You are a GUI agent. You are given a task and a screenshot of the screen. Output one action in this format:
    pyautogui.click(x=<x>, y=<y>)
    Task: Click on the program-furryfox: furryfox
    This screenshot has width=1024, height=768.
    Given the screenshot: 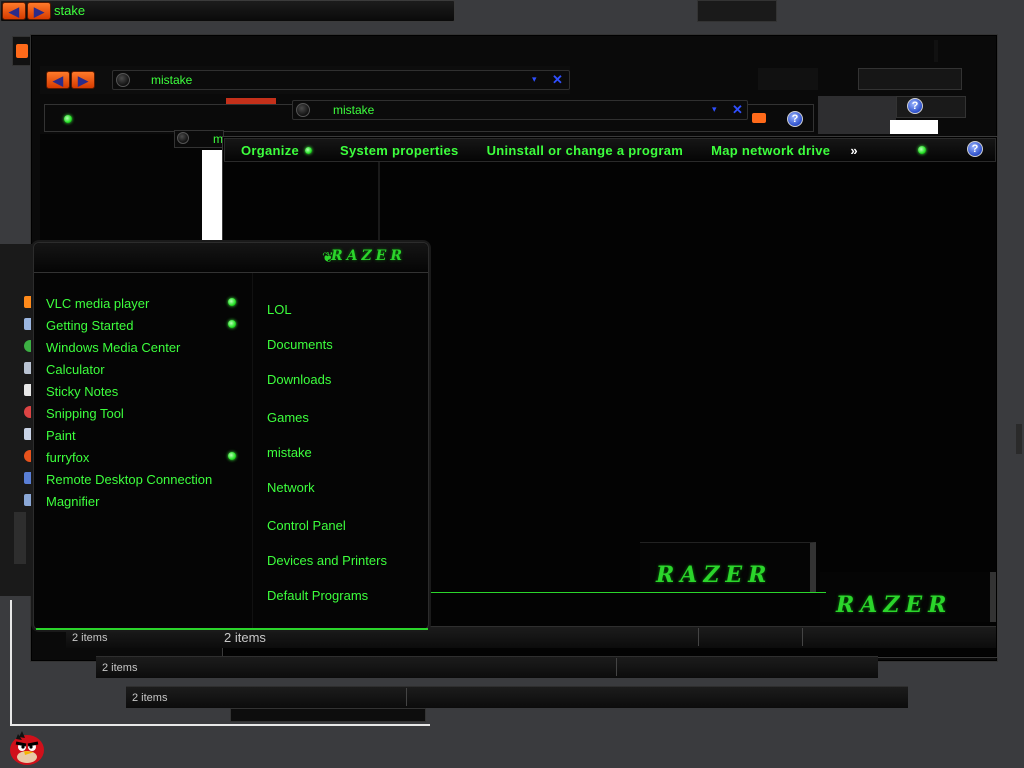 What is the action you would take?
    pyautogui.click(x=67, y=457)
    